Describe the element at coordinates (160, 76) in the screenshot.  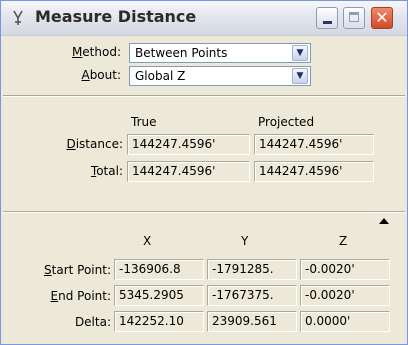
I see `about-value: Global Z` at that location.